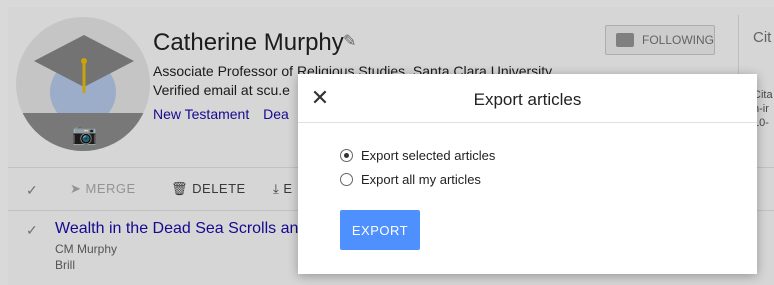 Image resolution: width=774 pixels, height=285 pixels. Describe the element at coordinates (428, 155) in the screenshot. I see `option-label: Export selected articles` at that location.